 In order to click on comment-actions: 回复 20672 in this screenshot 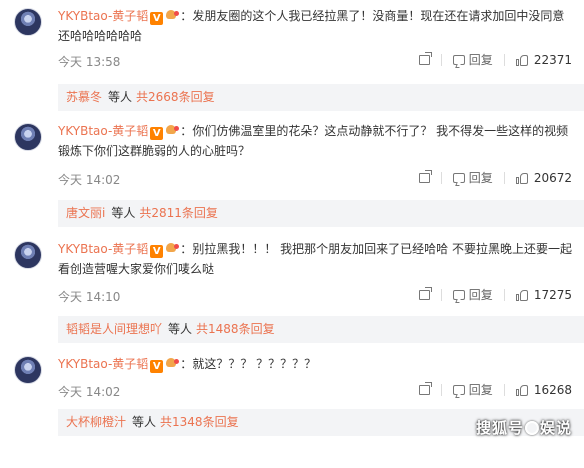, I will do `click(495, 177)`.